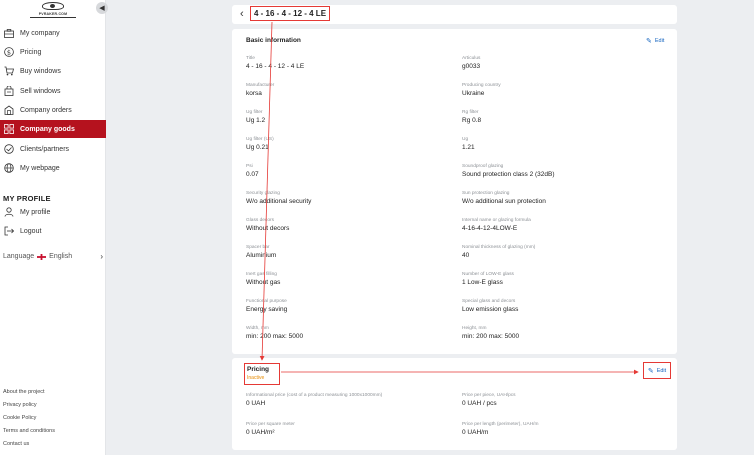 The height and width of the screenshot is (455, 754). I want to click on annotation-arrow-down, so click(266, 191).